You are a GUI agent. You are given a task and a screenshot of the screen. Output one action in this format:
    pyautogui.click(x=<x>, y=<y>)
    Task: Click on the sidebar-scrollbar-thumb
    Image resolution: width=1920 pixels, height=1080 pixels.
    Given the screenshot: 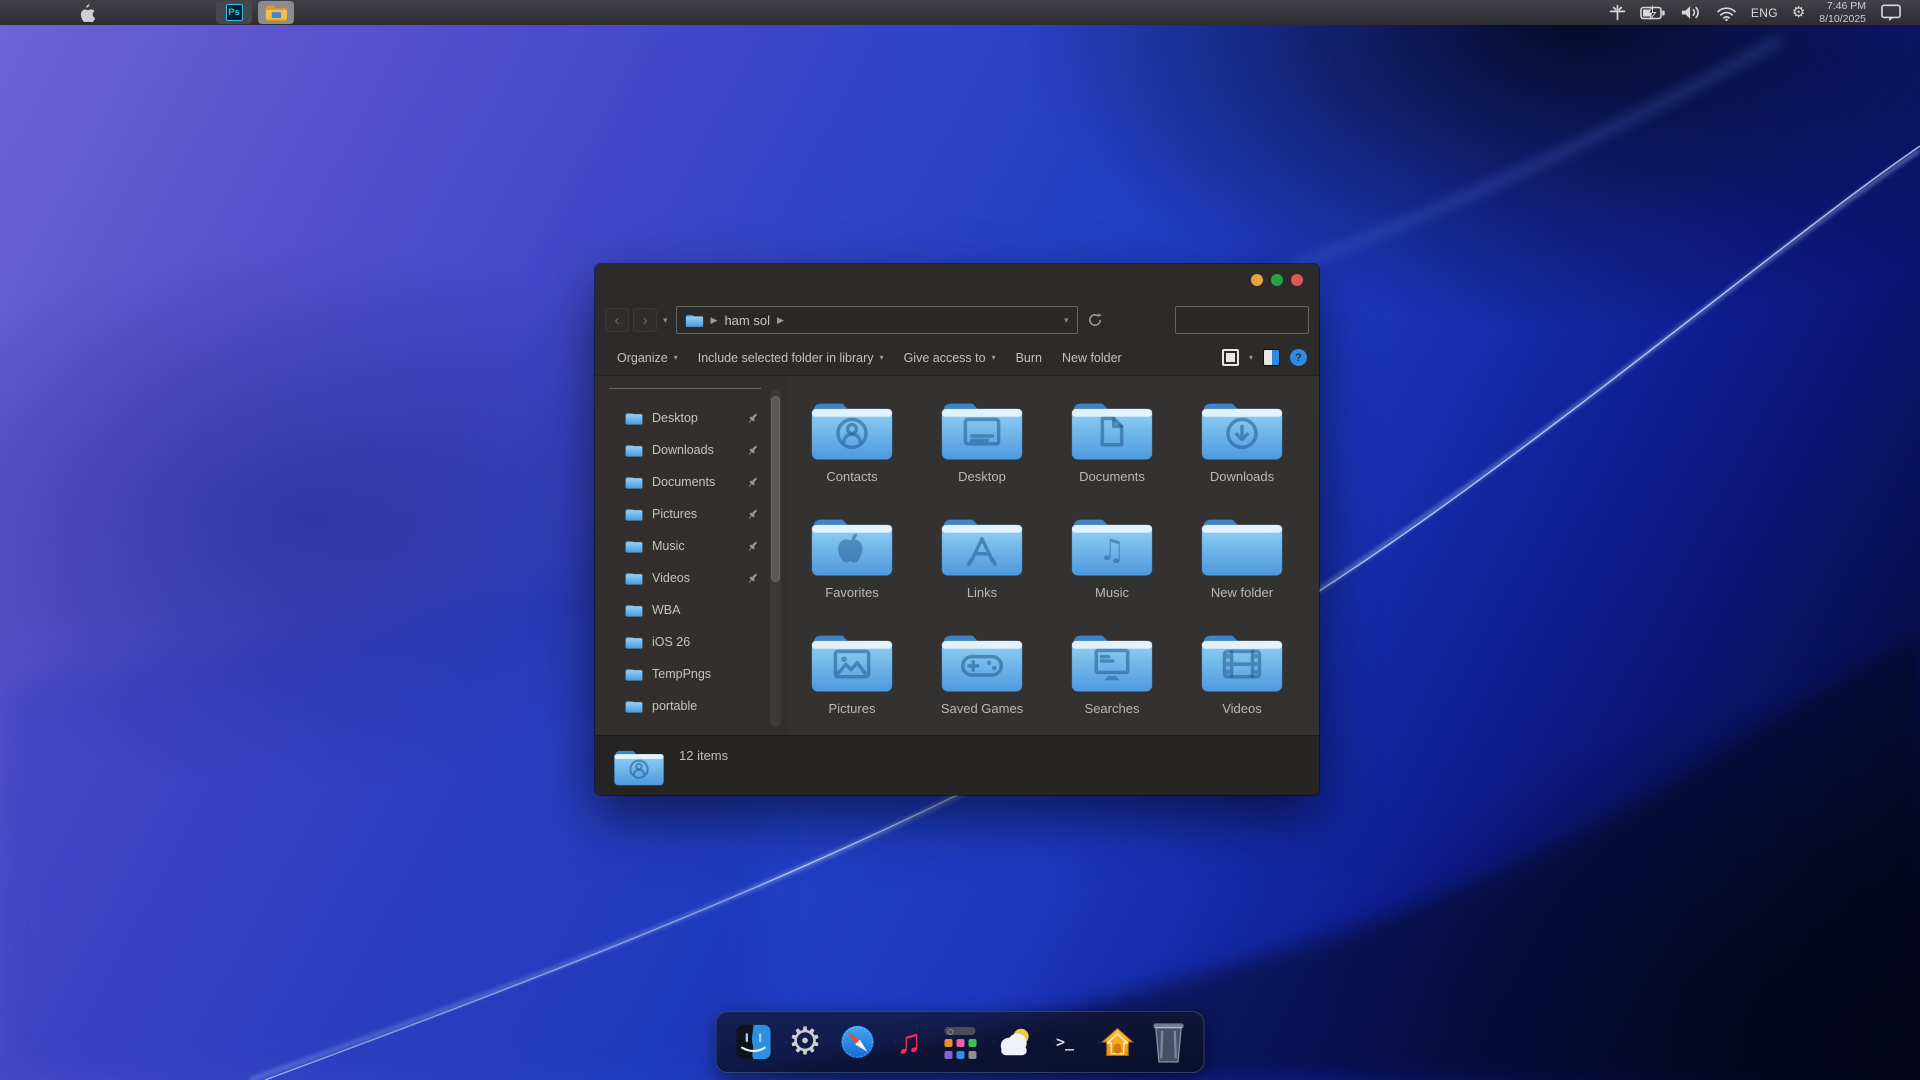 What is the action you would take?
    pyautogui.click(x=775, y=489)
    